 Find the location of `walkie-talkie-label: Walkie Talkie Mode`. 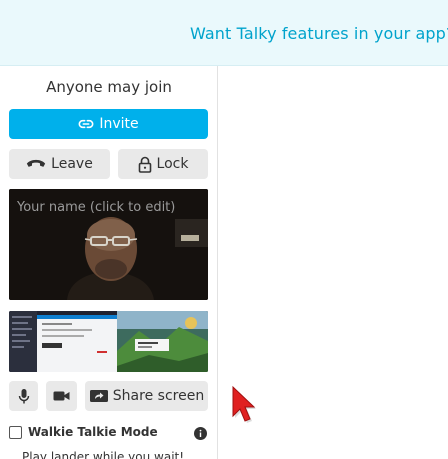

walkie-talkie-label: Walkie Talkie Mode is located at coordinates (93, 432).